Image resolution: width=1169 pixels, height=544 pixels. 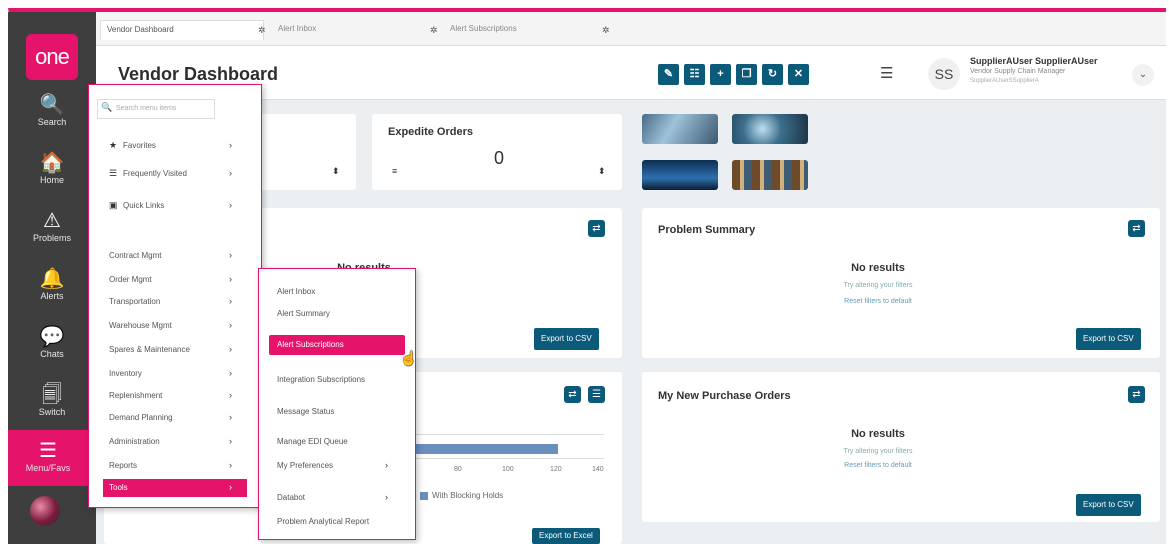 What do you see at coordinates (337, 314) in the screenshot?
I see `submenu-item-alert-summary: Alert Summary` at bounding box center [337, 314].